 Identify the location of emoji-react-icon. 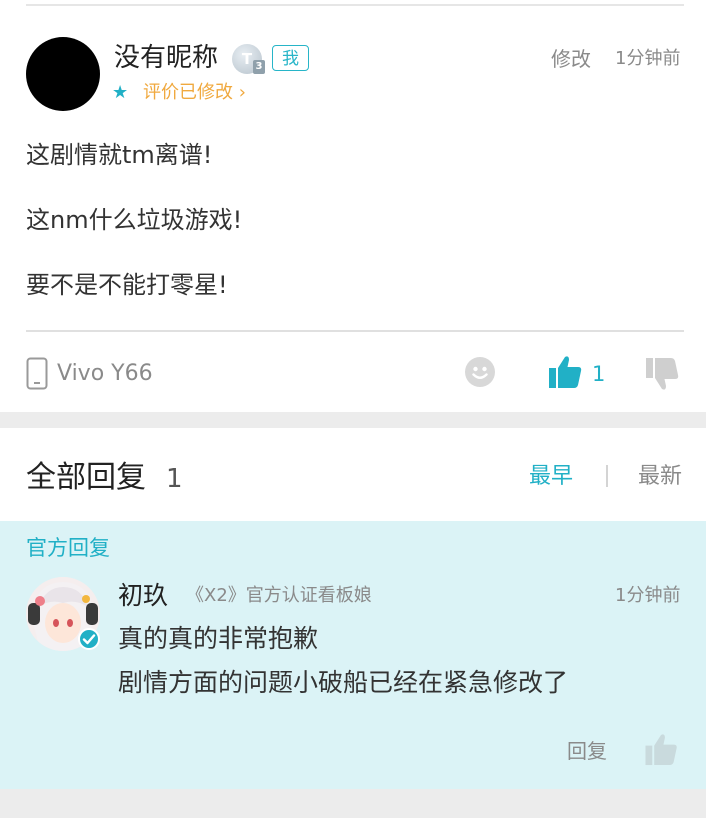
(480, 374).